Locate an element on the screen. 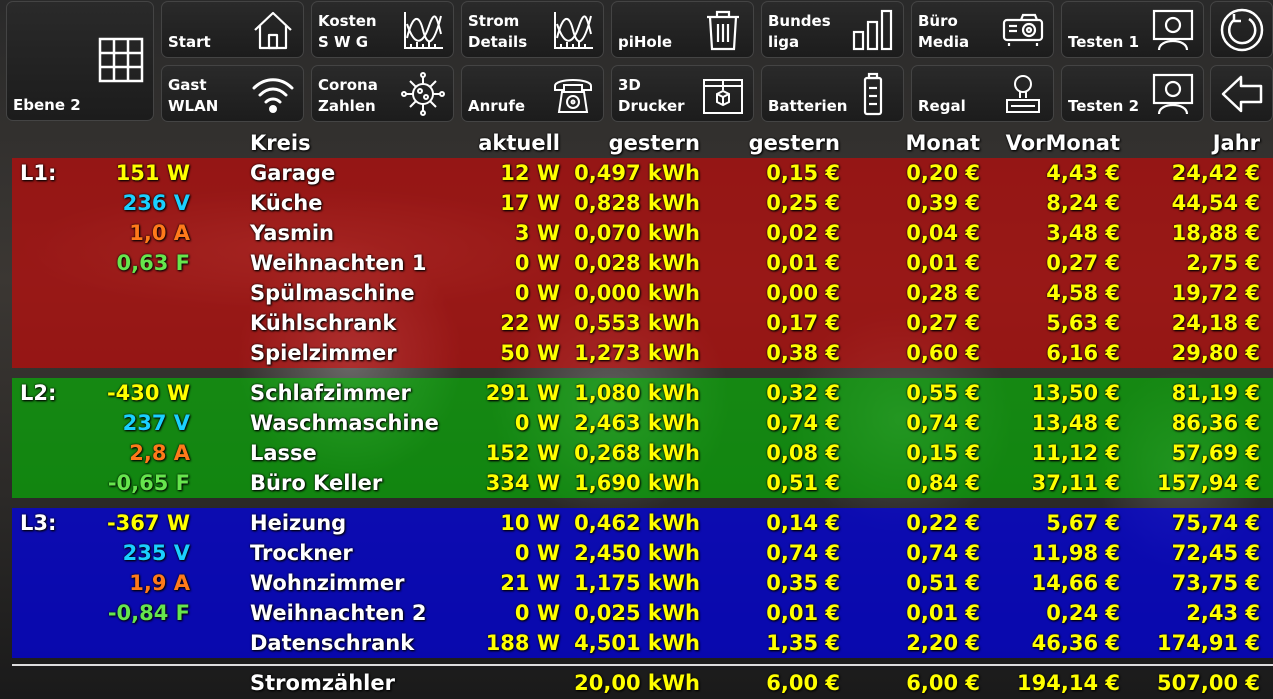  row1-button-7: Testen 1 is located at coordinates (1132, 29).